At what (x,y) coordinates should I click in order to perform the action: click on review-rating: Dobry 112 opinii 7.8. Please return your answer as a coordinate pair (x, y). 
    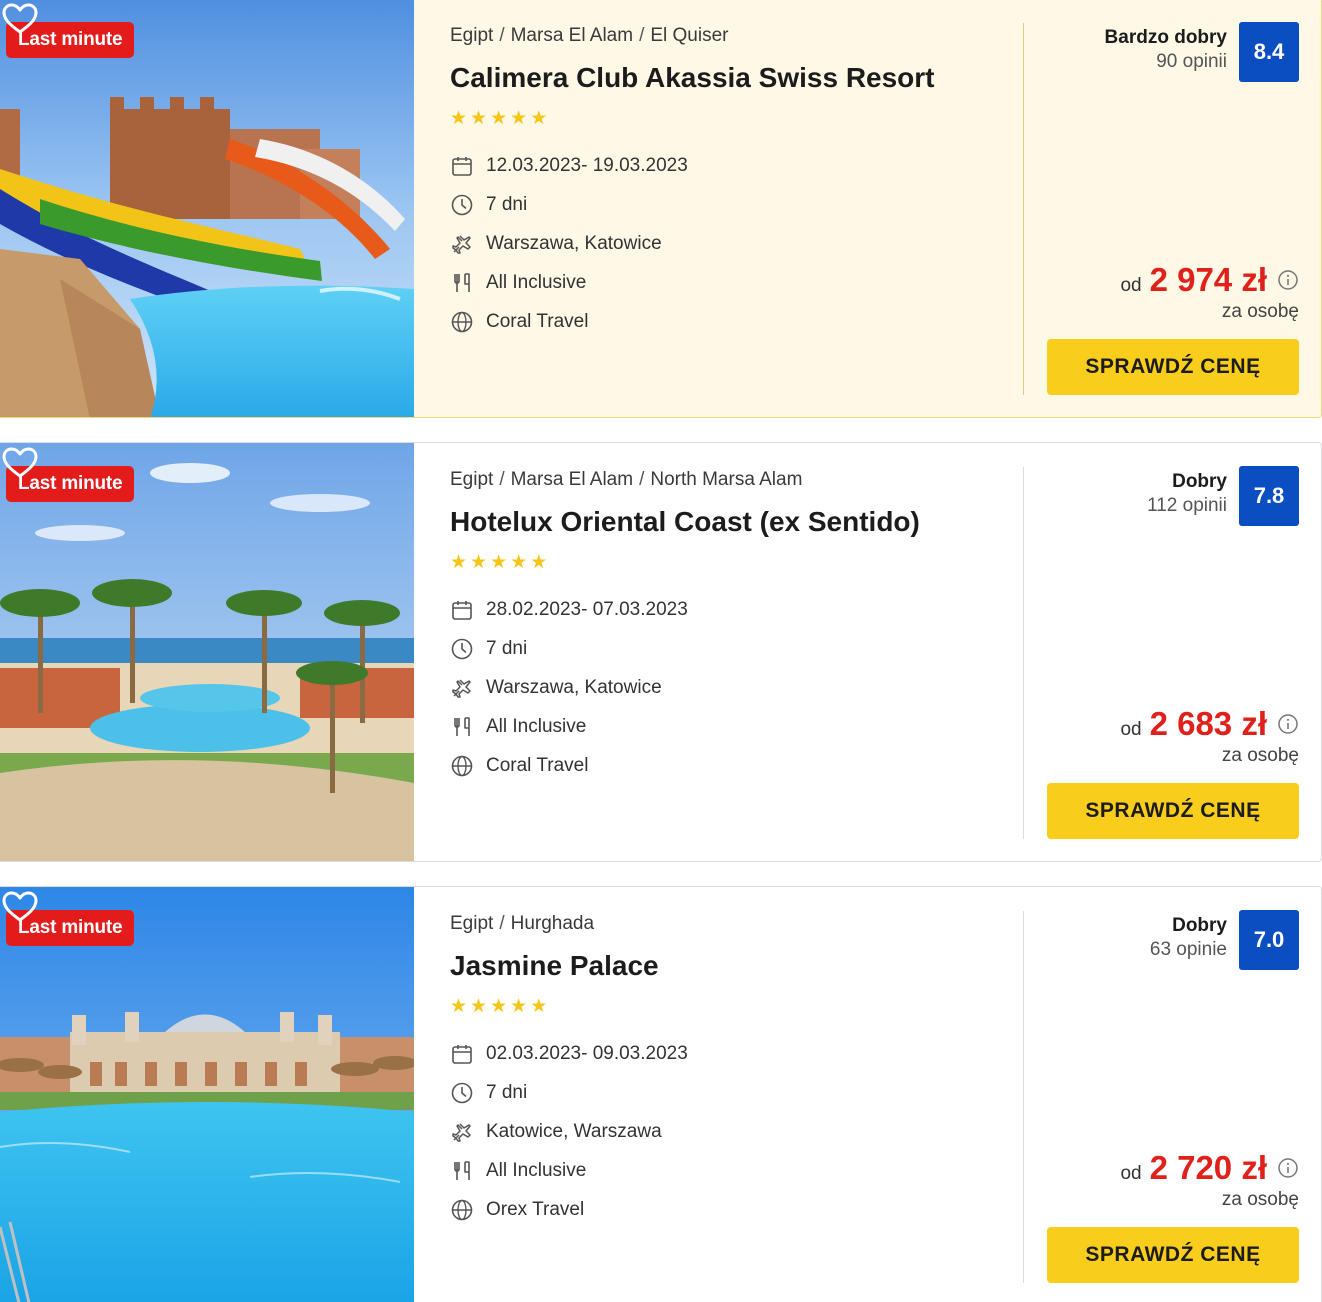
    Looking at the image, I should click on (1223, 496).